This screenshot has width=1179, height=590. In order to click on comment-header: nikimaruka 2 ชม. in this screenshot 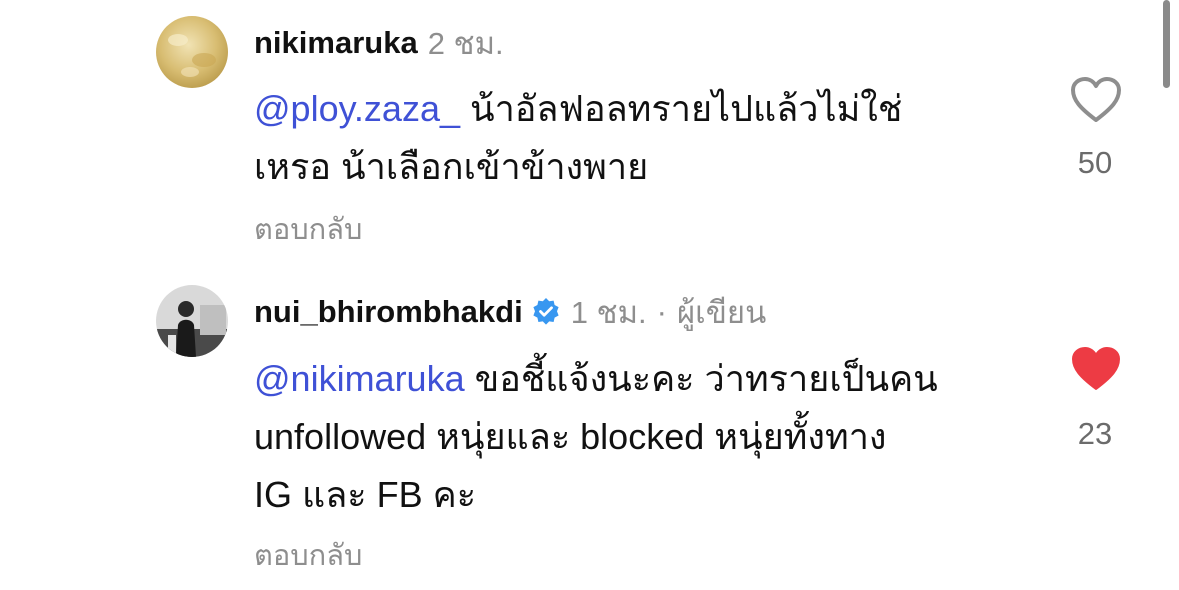, I will do `click(379, 43)`.